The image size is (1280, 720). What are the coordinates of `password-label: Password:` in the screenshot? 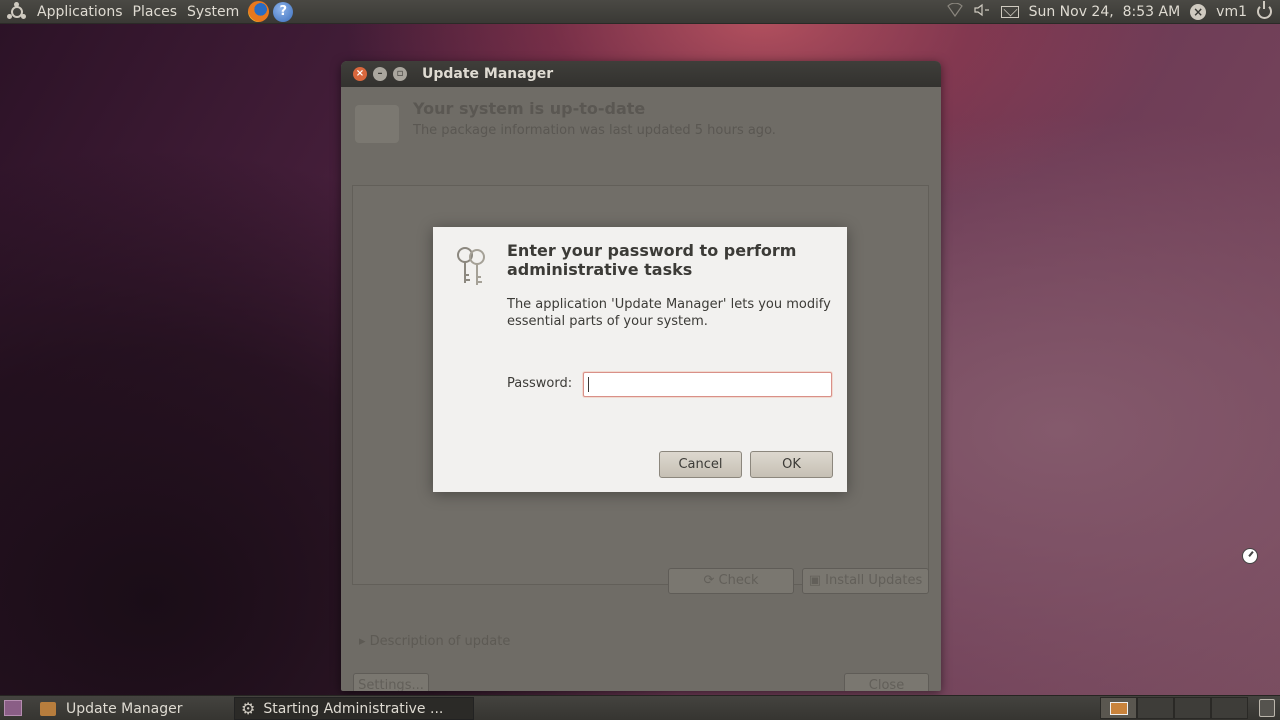 It's located at (540, 383).